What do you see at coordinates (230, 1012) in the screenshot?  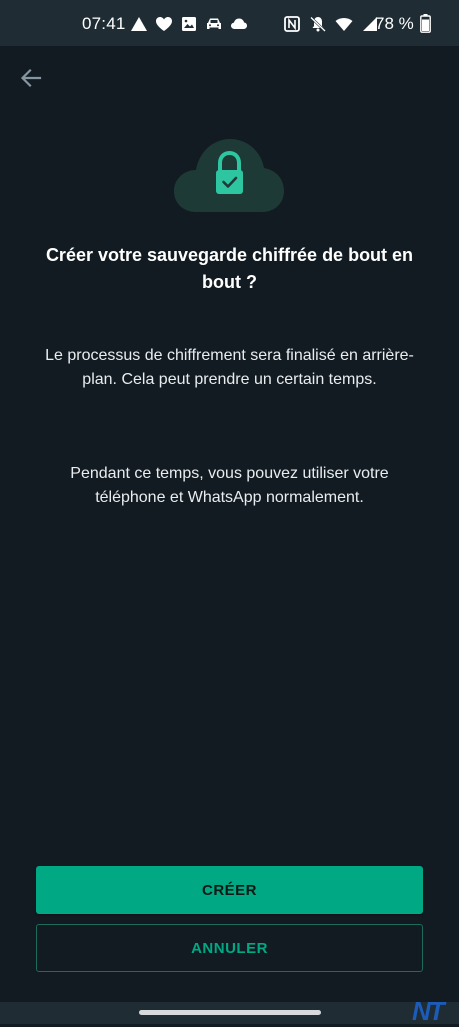 I see `gesture-handle` at bounding box center [230, 1012].